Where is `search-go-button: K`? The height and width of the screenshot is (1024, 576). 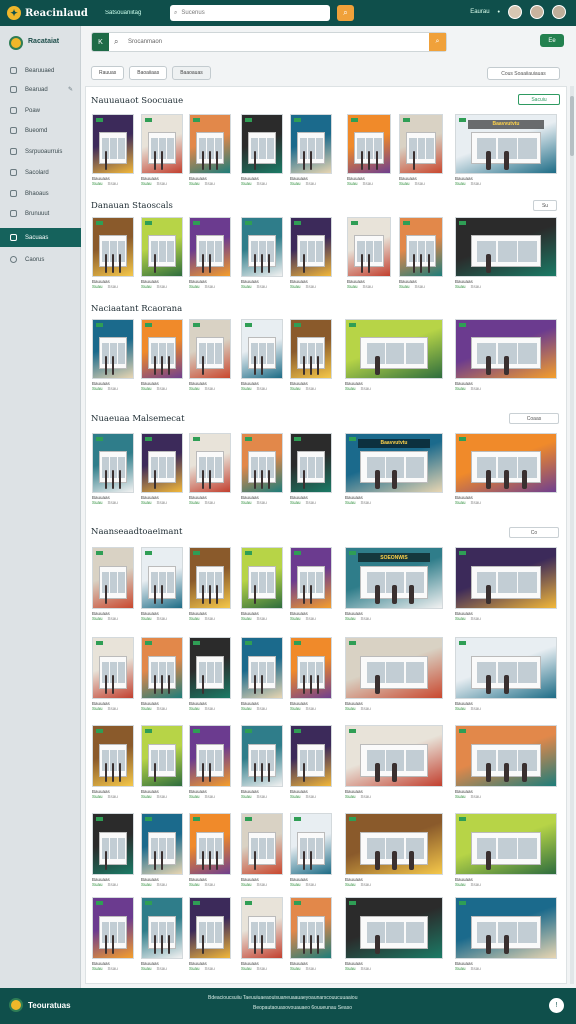
search-go-button: K is located at coordinates (100, 42).